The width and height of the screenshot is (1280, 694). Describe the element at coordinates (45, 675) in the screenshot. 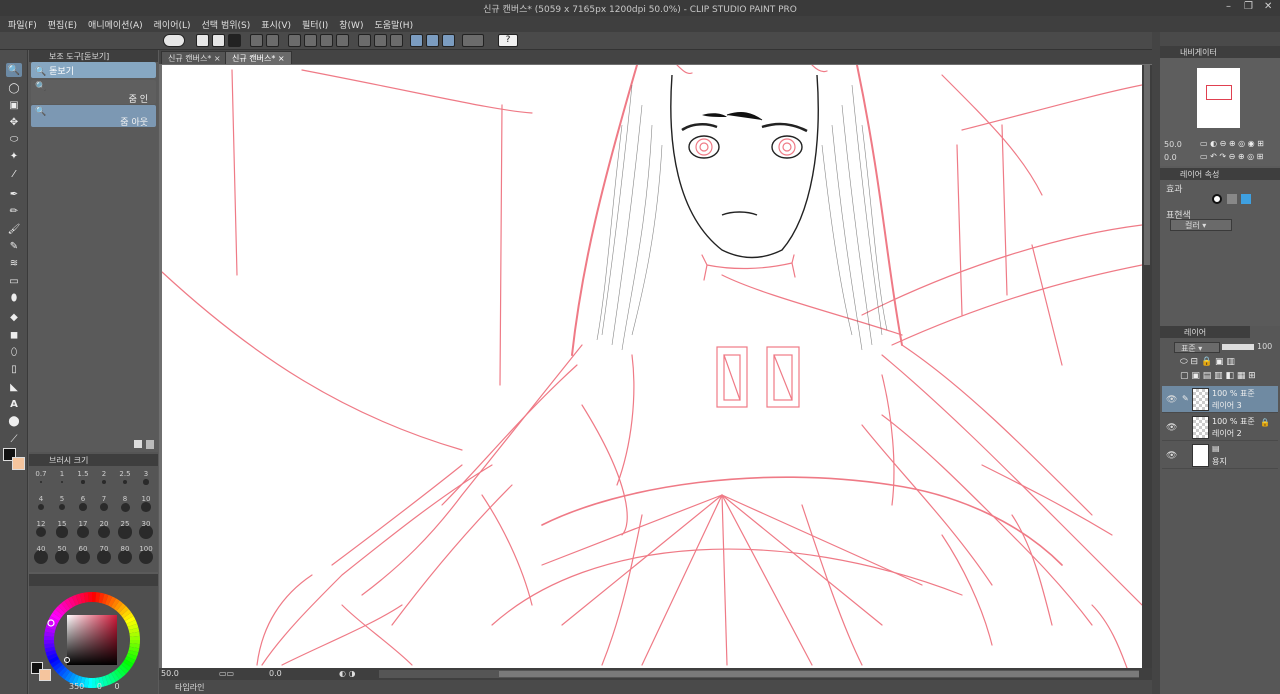

I see `color-sub-swatch` at that location.